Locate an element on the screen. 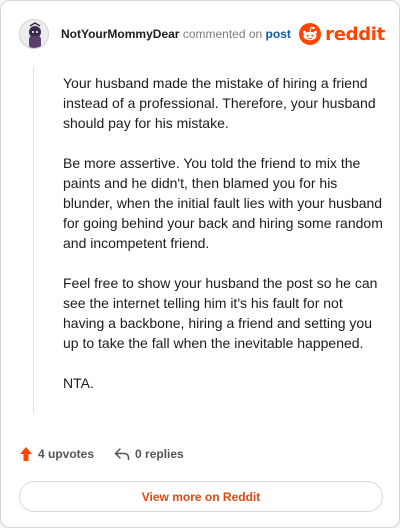 This screenshot has height=528, width=400. reddit-logo-icon is located at coordinates (310, 34).